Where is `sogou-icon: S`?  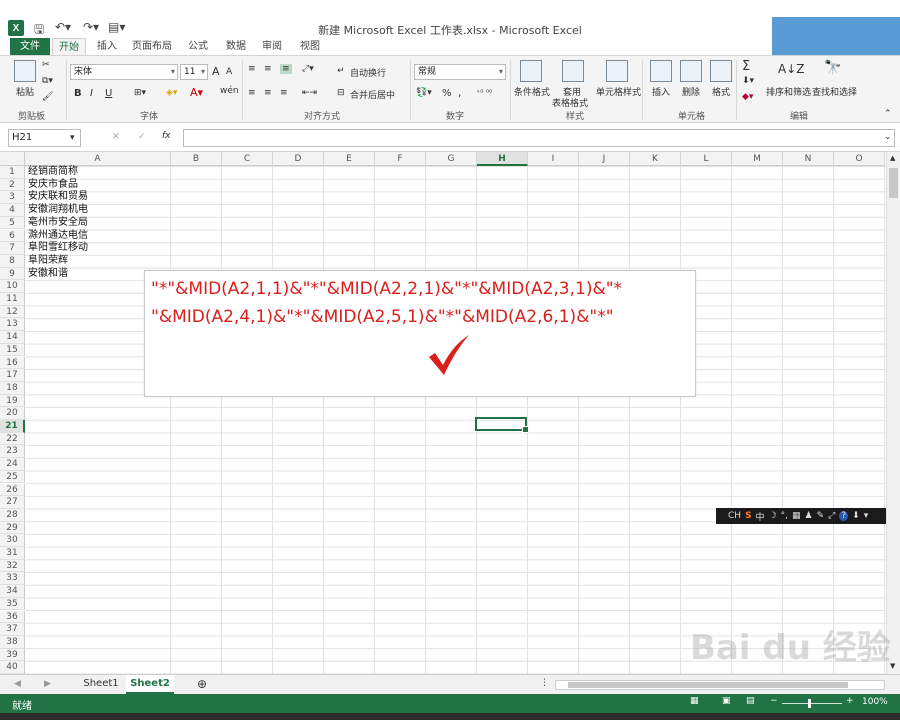
sogou-icon: S is located at coordinates (748, 516).